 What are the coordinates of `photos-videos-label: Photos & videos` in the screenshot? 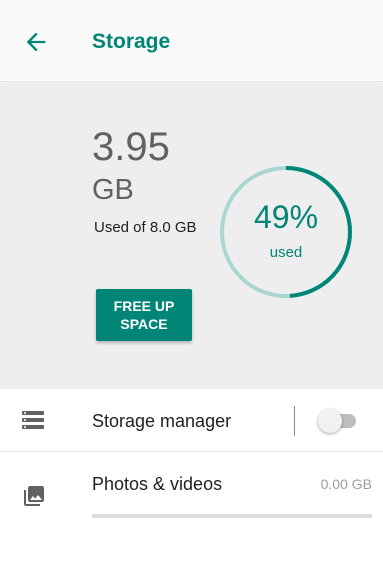 It's located at (157, 484).